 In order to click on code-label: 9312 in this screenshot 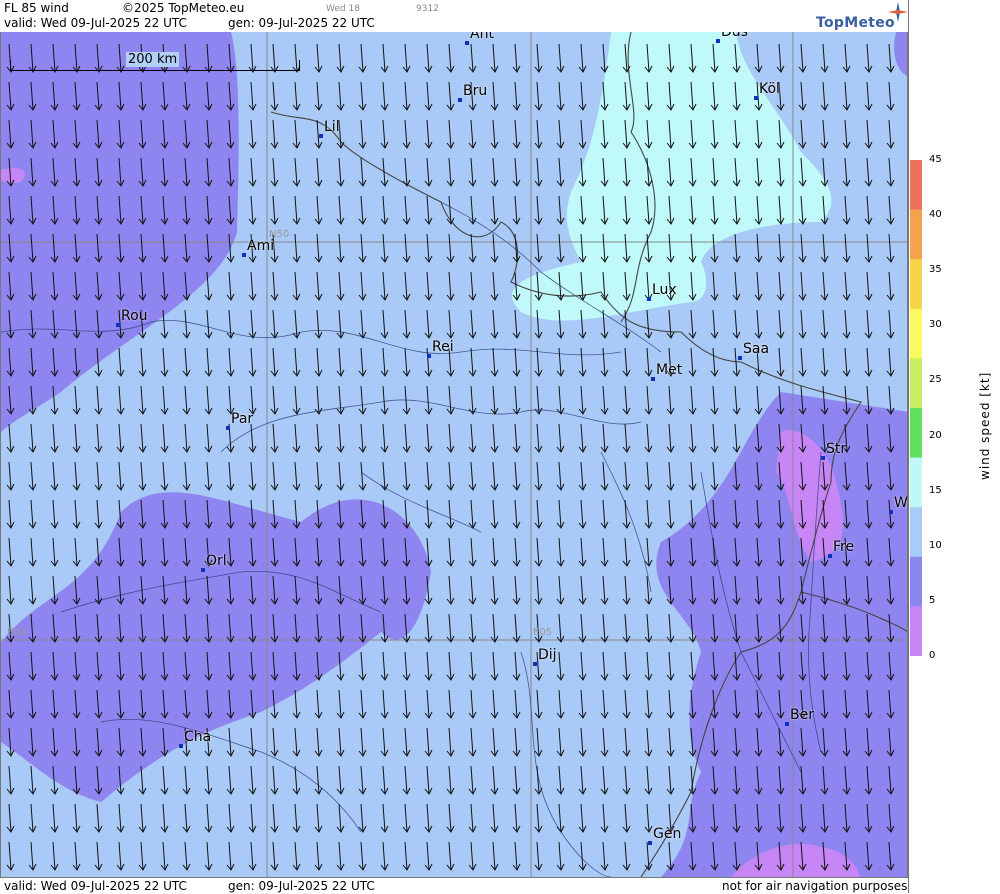, I will do `click(427, 9)`.